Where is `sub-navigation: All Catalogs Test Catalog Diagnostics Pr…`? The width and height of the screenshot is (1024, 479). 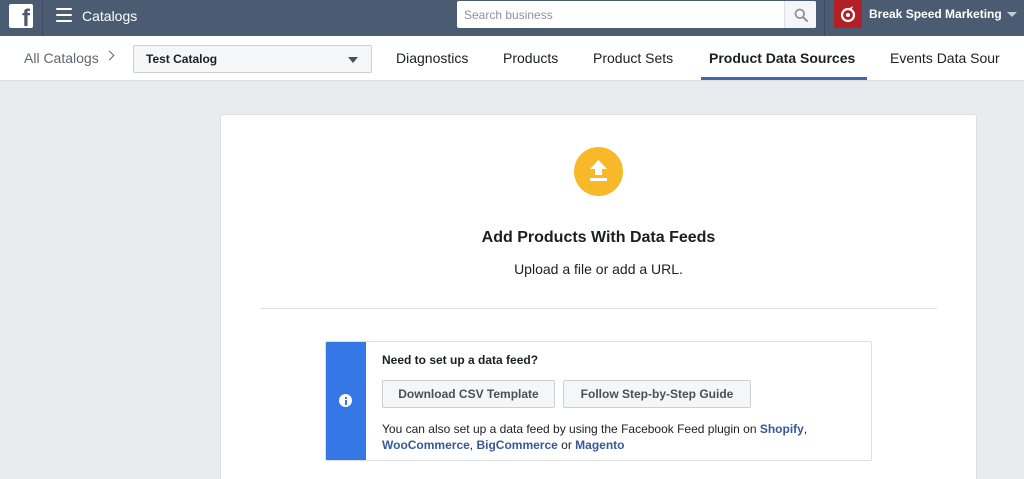 sub-navigation: All Catalogs Test Catalog Diagnostics Pr… is located at coordinates (512, 58).